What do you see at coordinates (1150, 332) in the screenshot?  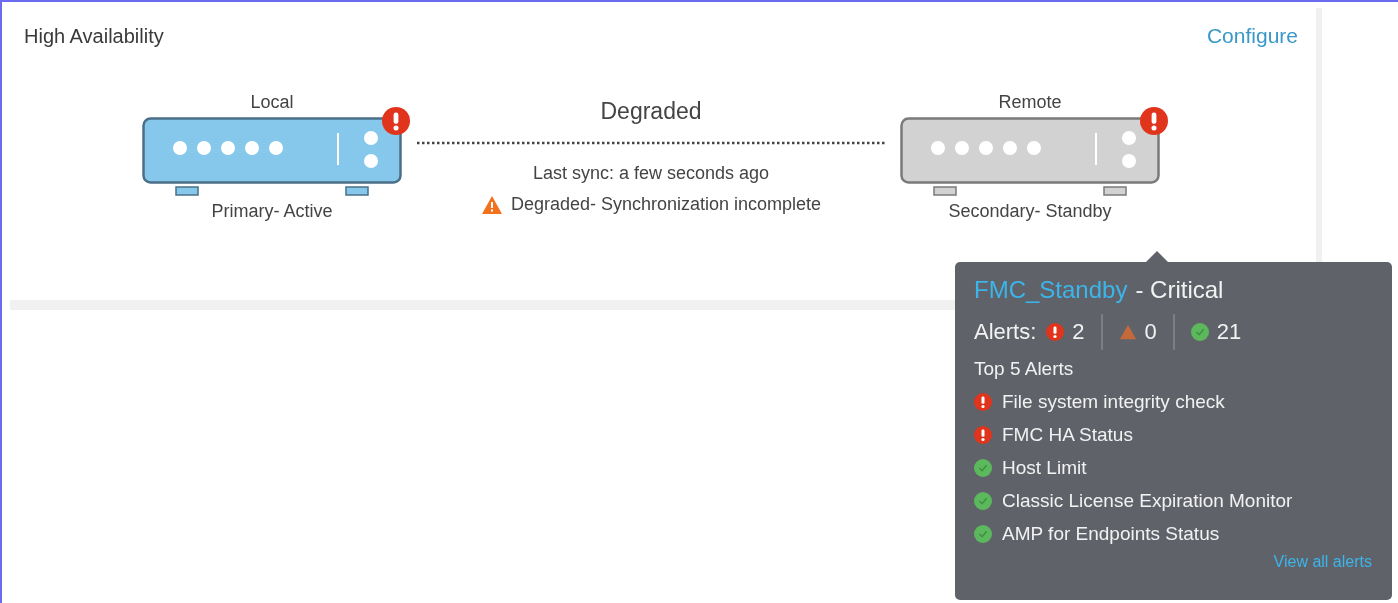 I see `alert-count: 0` at bounding box center [1150, 332].